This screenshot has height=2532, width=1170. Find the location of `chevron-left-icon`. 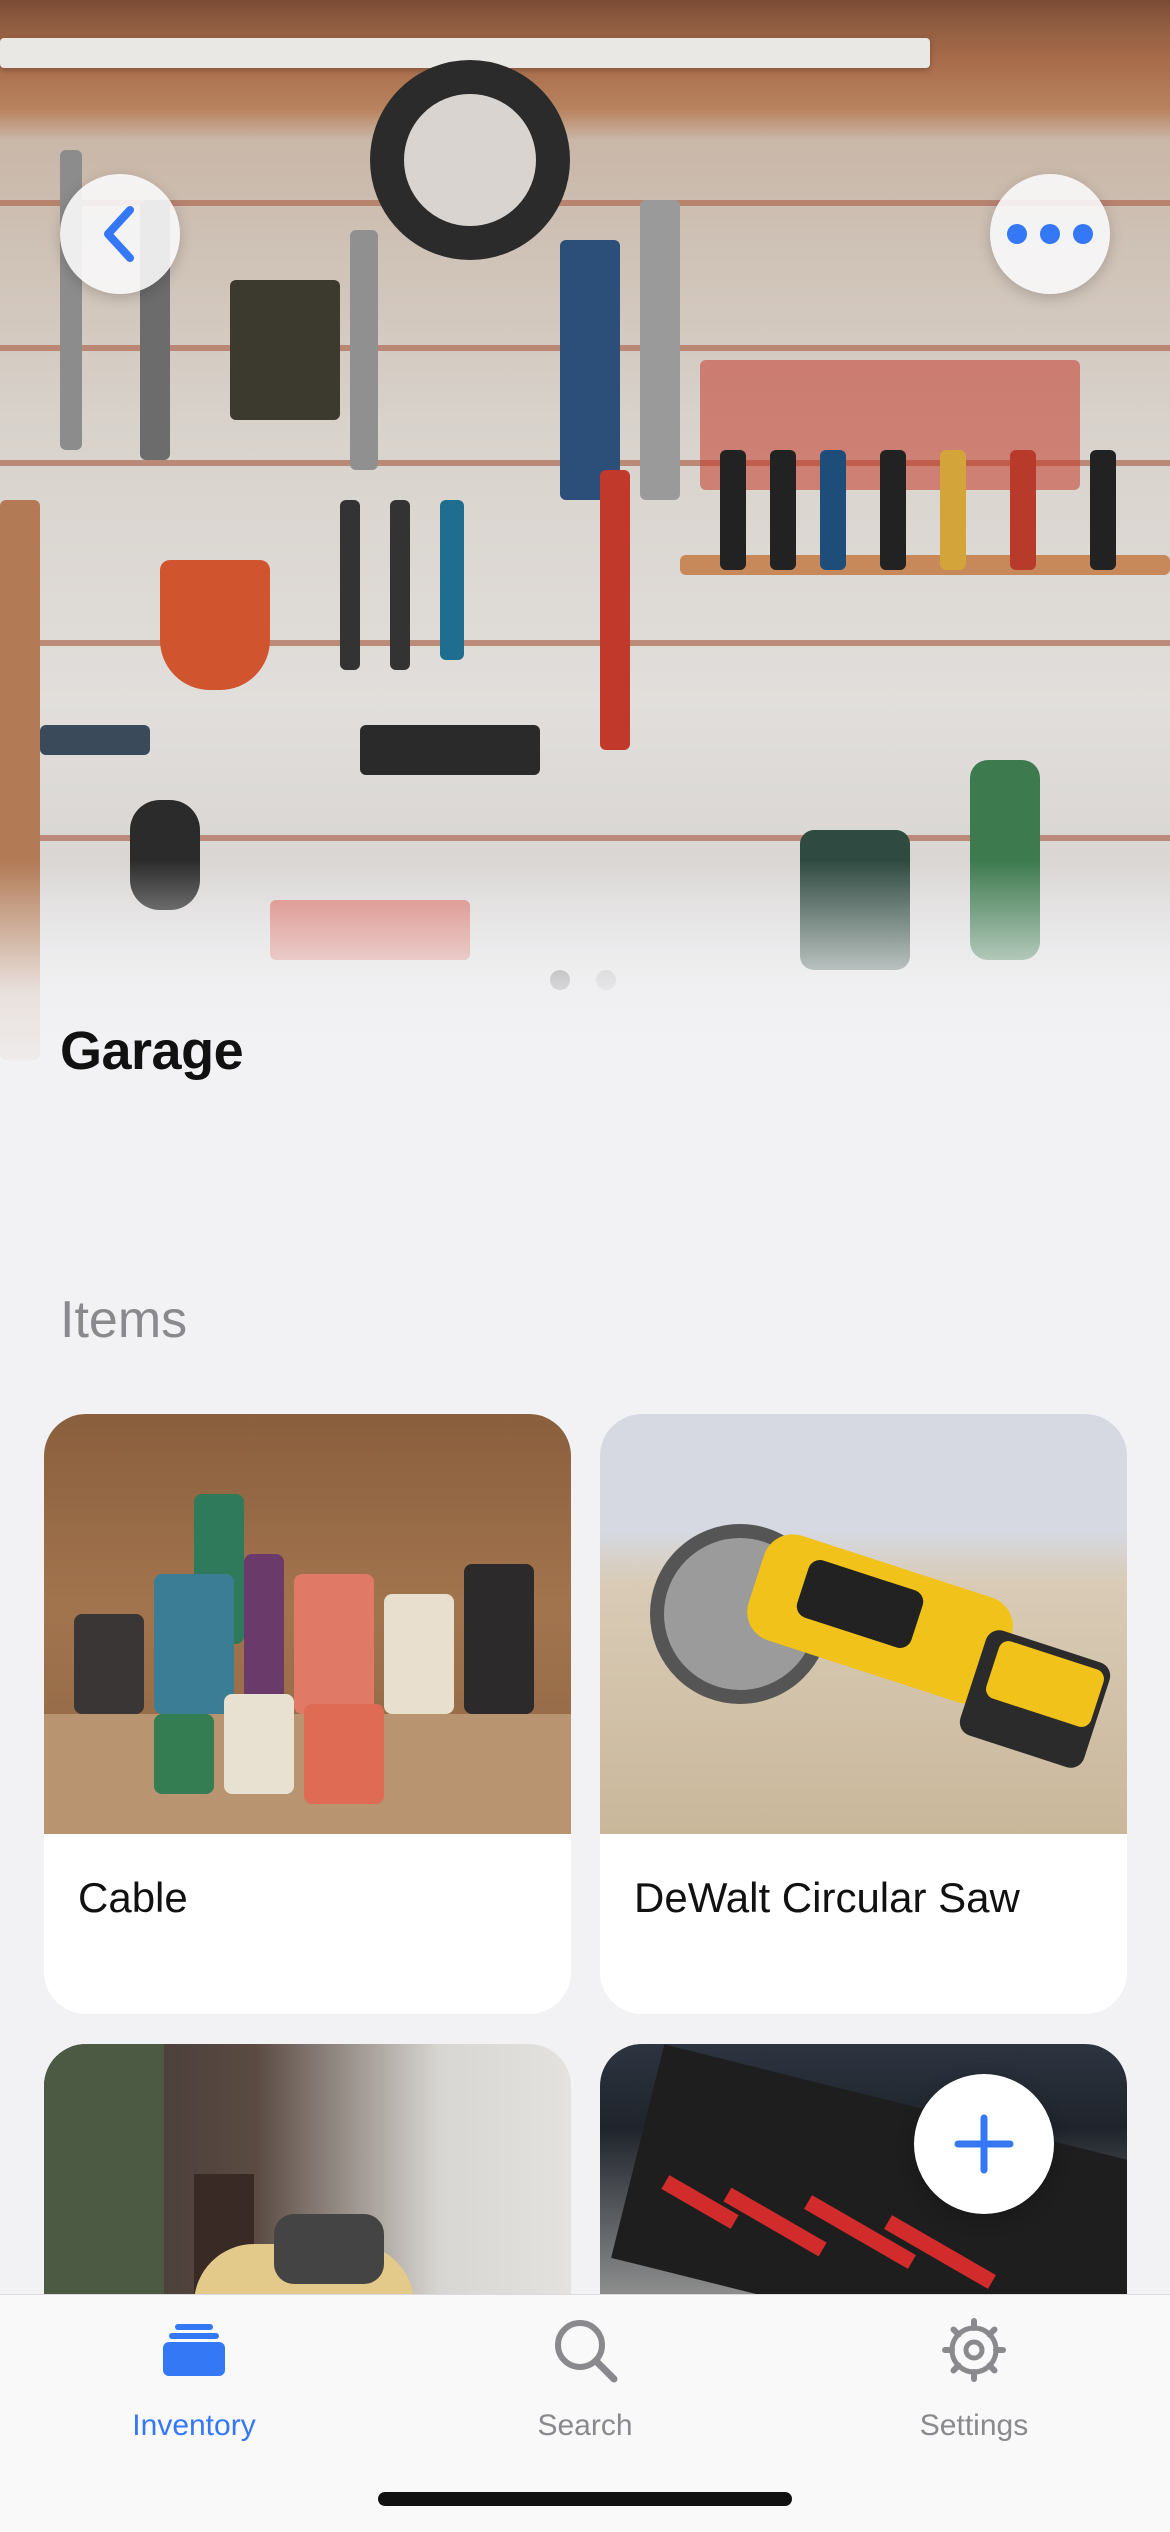

chevron-left-icon is located at coordinates (119, 234).